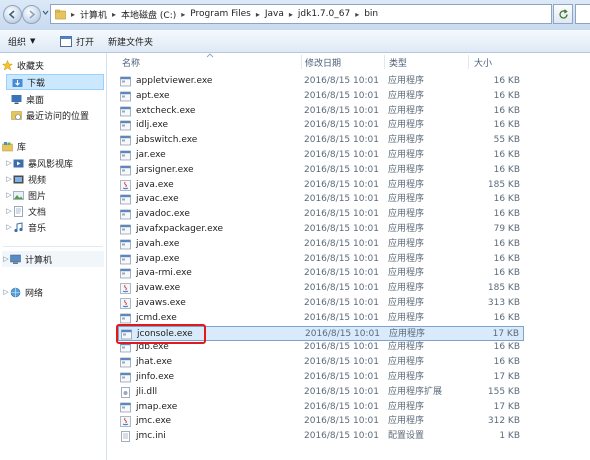  Describe the element at coordinates (167, 140) in the screenshot. I see `file-name: jabswitch.exe` at that location.